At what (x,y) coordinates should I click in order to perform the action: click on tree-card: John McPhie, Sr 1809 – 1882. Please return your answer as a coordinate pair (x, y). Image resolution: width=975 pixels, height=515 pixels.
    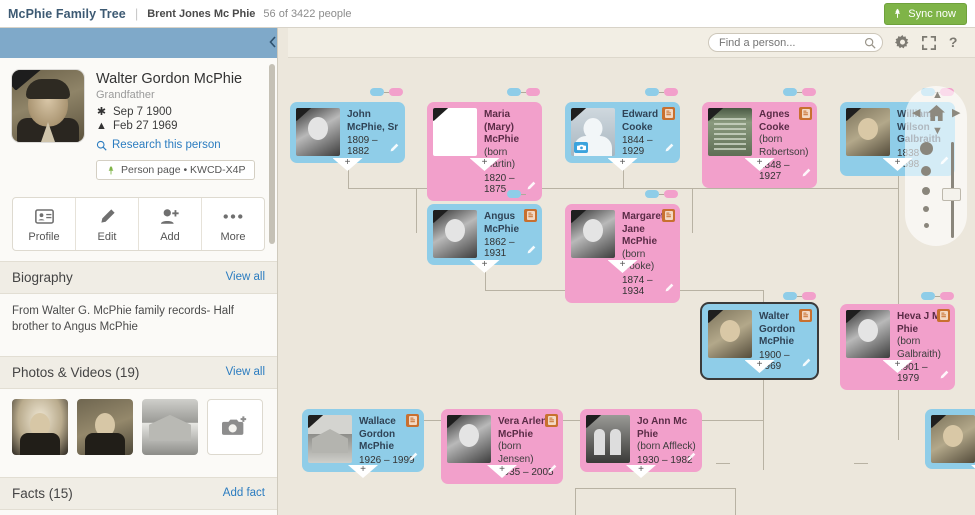
    Looking at the image, I should click on (347, 132).